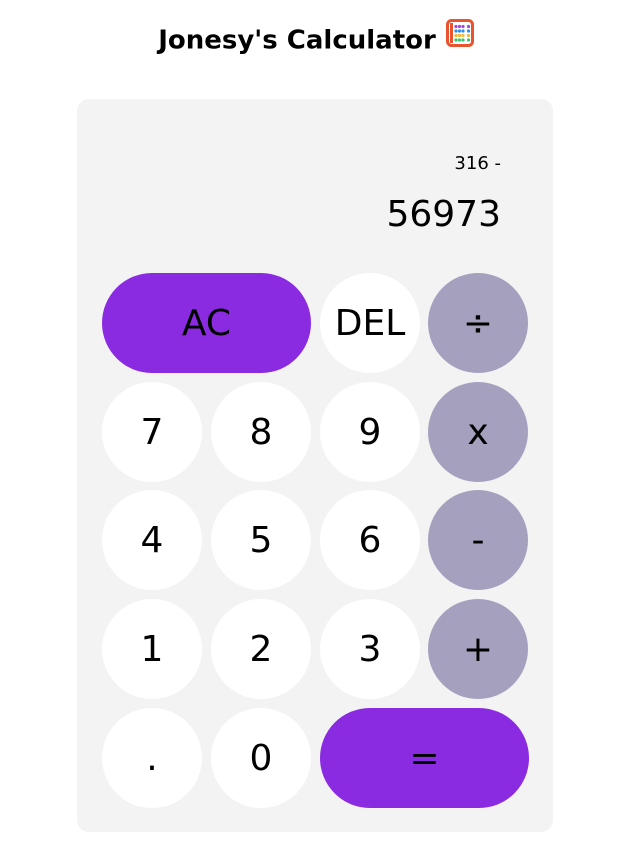 This screenshot has width=632, height=867. Describe the element at coordinates (478, 649) in the screenshot. I see `add-button: +` at that location.